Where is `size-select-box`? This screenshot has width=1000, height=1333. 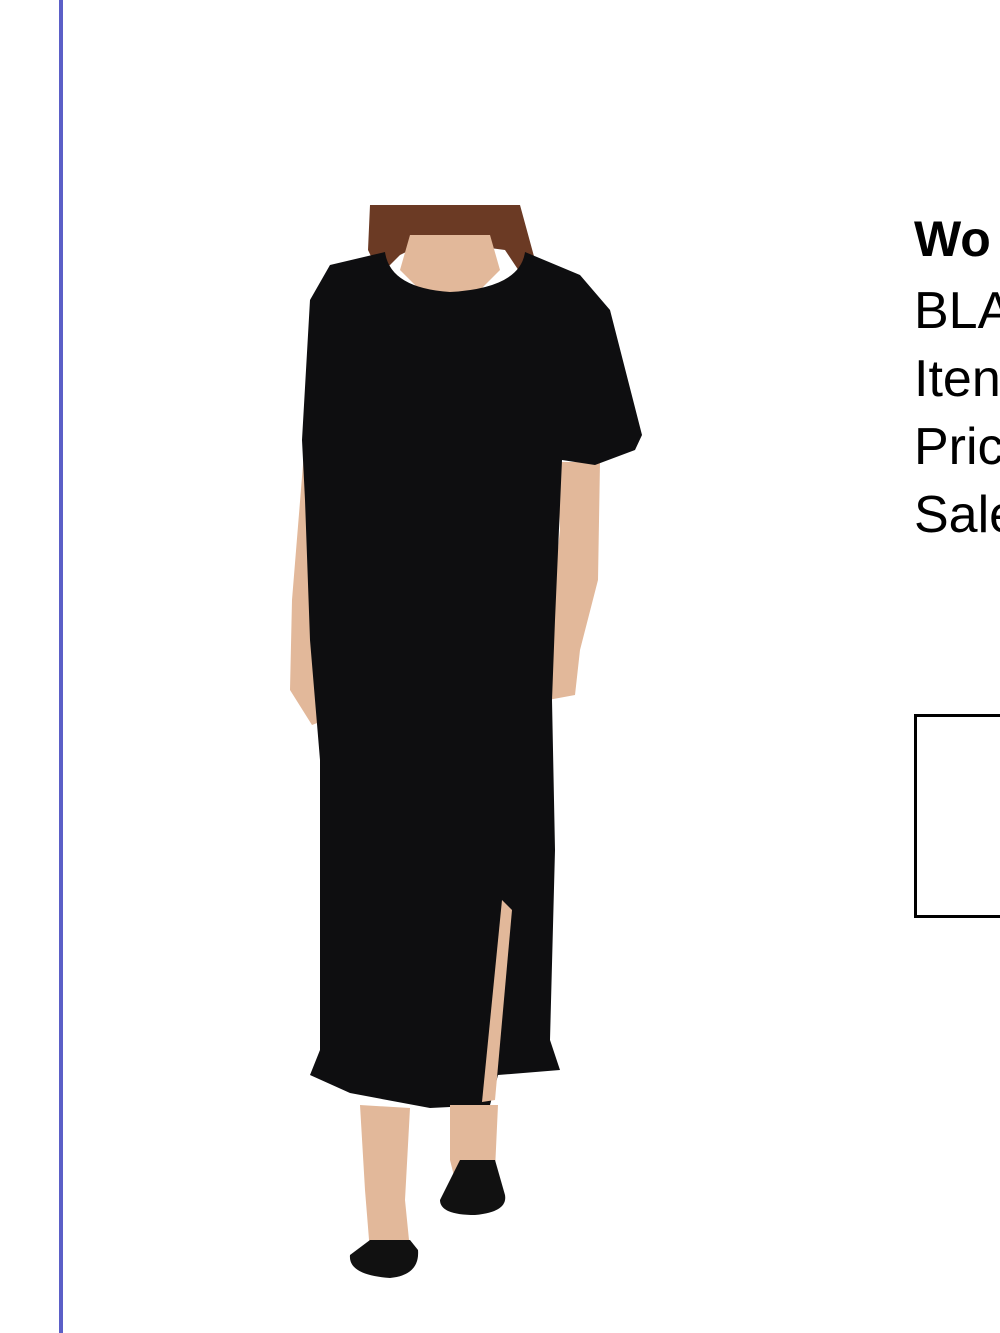 size-select-box is located at coordinates (957, 816).